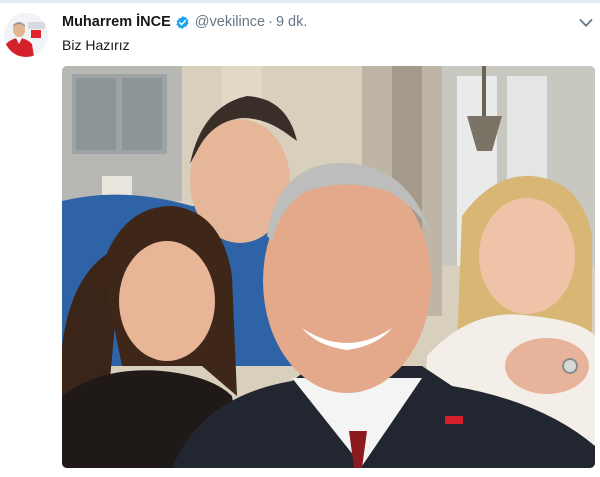 Image resolution: width=600 pixels, height=477 pixels. What do you see at coordinates (230, 22) in the screenshot?
I see `handle: @vekilince` at bounding box center [230, 22].